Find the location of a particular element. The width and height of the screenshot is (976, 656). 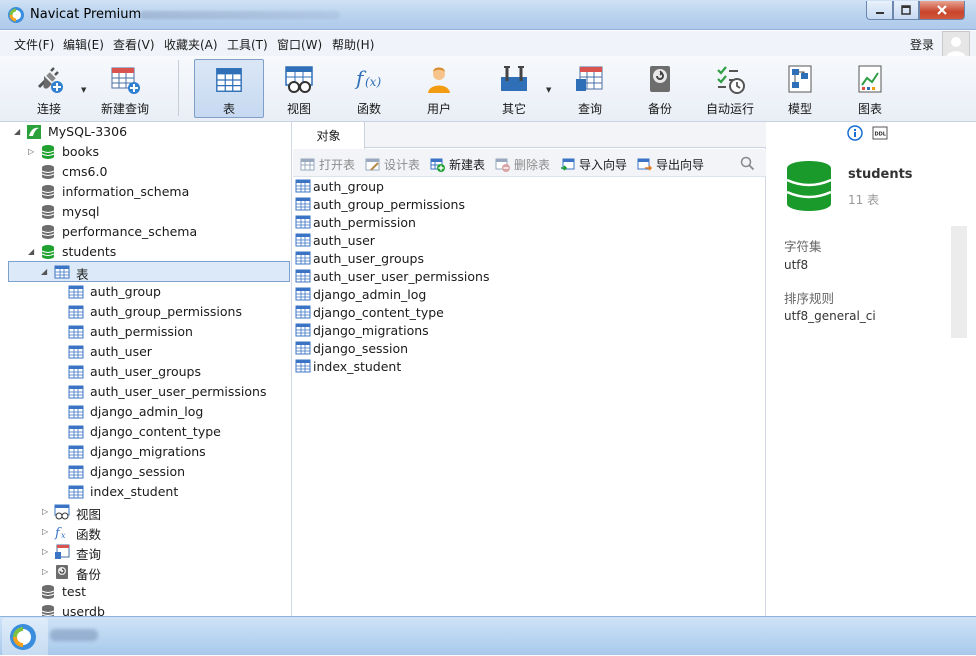

info-icon is located at coordinates (855, 133).